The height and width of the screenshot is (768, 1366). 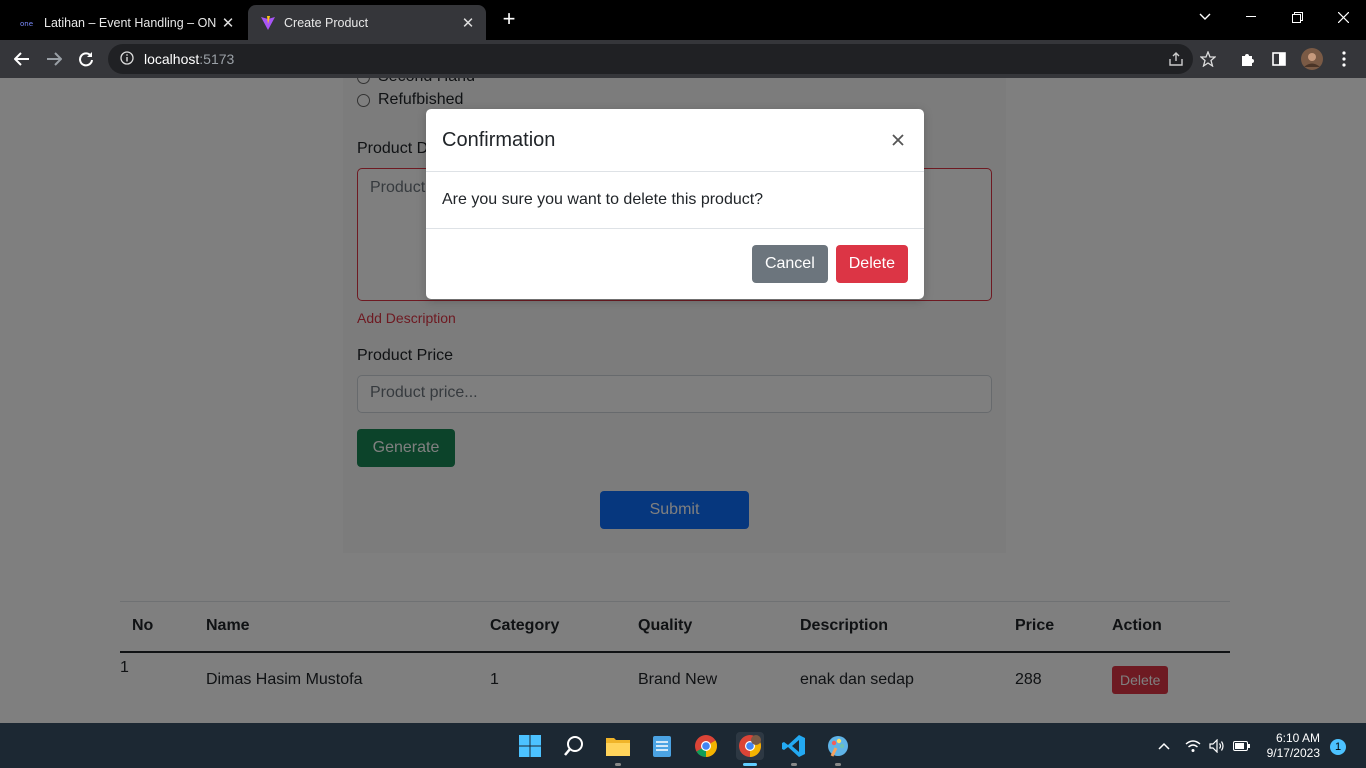 I want to click on tab-title: Create Product, so click(x=326, y=22).